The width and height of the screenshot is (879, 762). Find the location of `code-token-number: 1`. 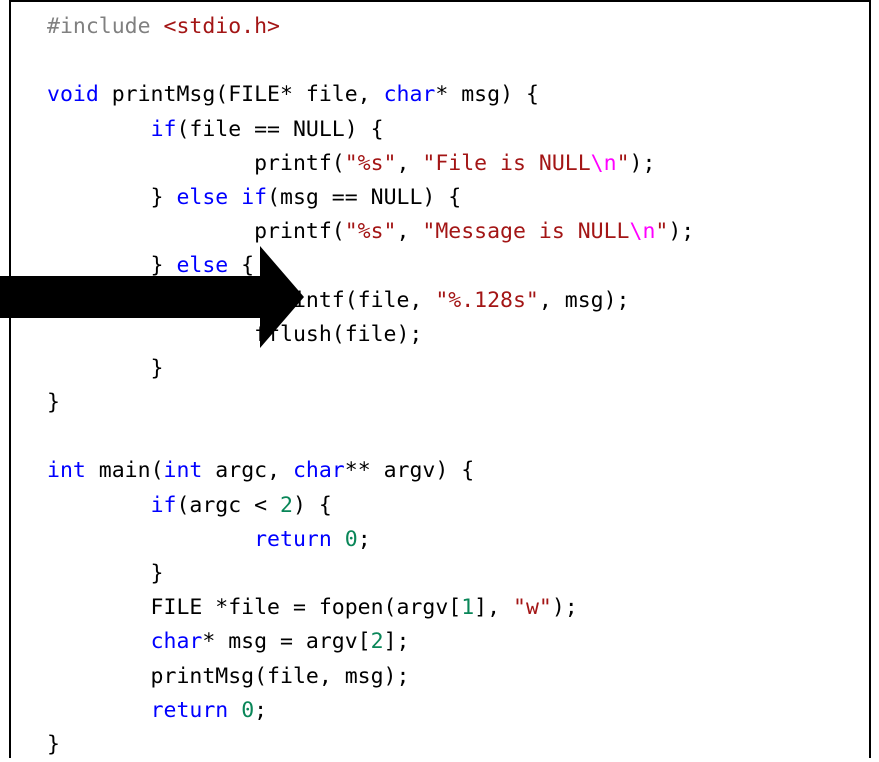

code-token-number: 1 is located at coordinates (468, 608).